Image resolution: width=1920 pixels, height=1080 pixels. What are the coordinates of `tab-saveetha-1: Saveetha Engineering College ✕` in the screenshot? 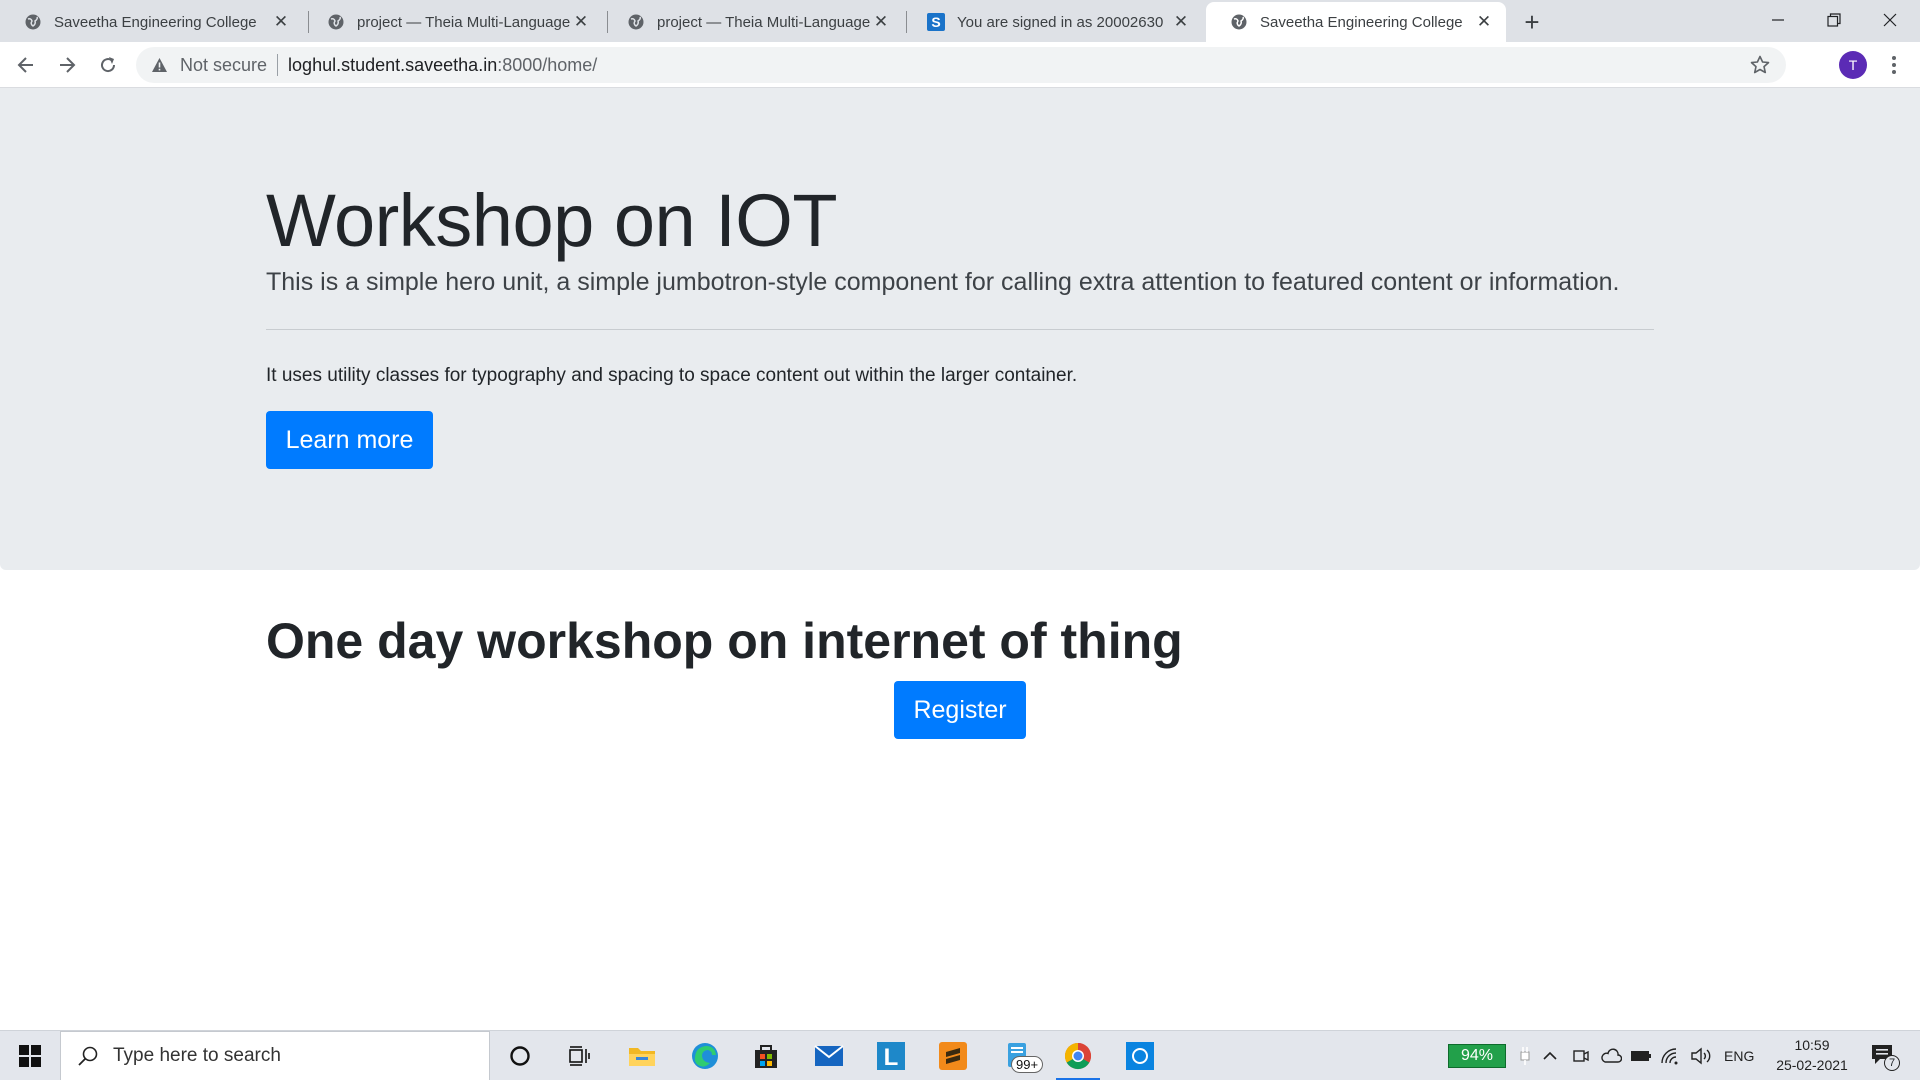 It's located at (151, 22).